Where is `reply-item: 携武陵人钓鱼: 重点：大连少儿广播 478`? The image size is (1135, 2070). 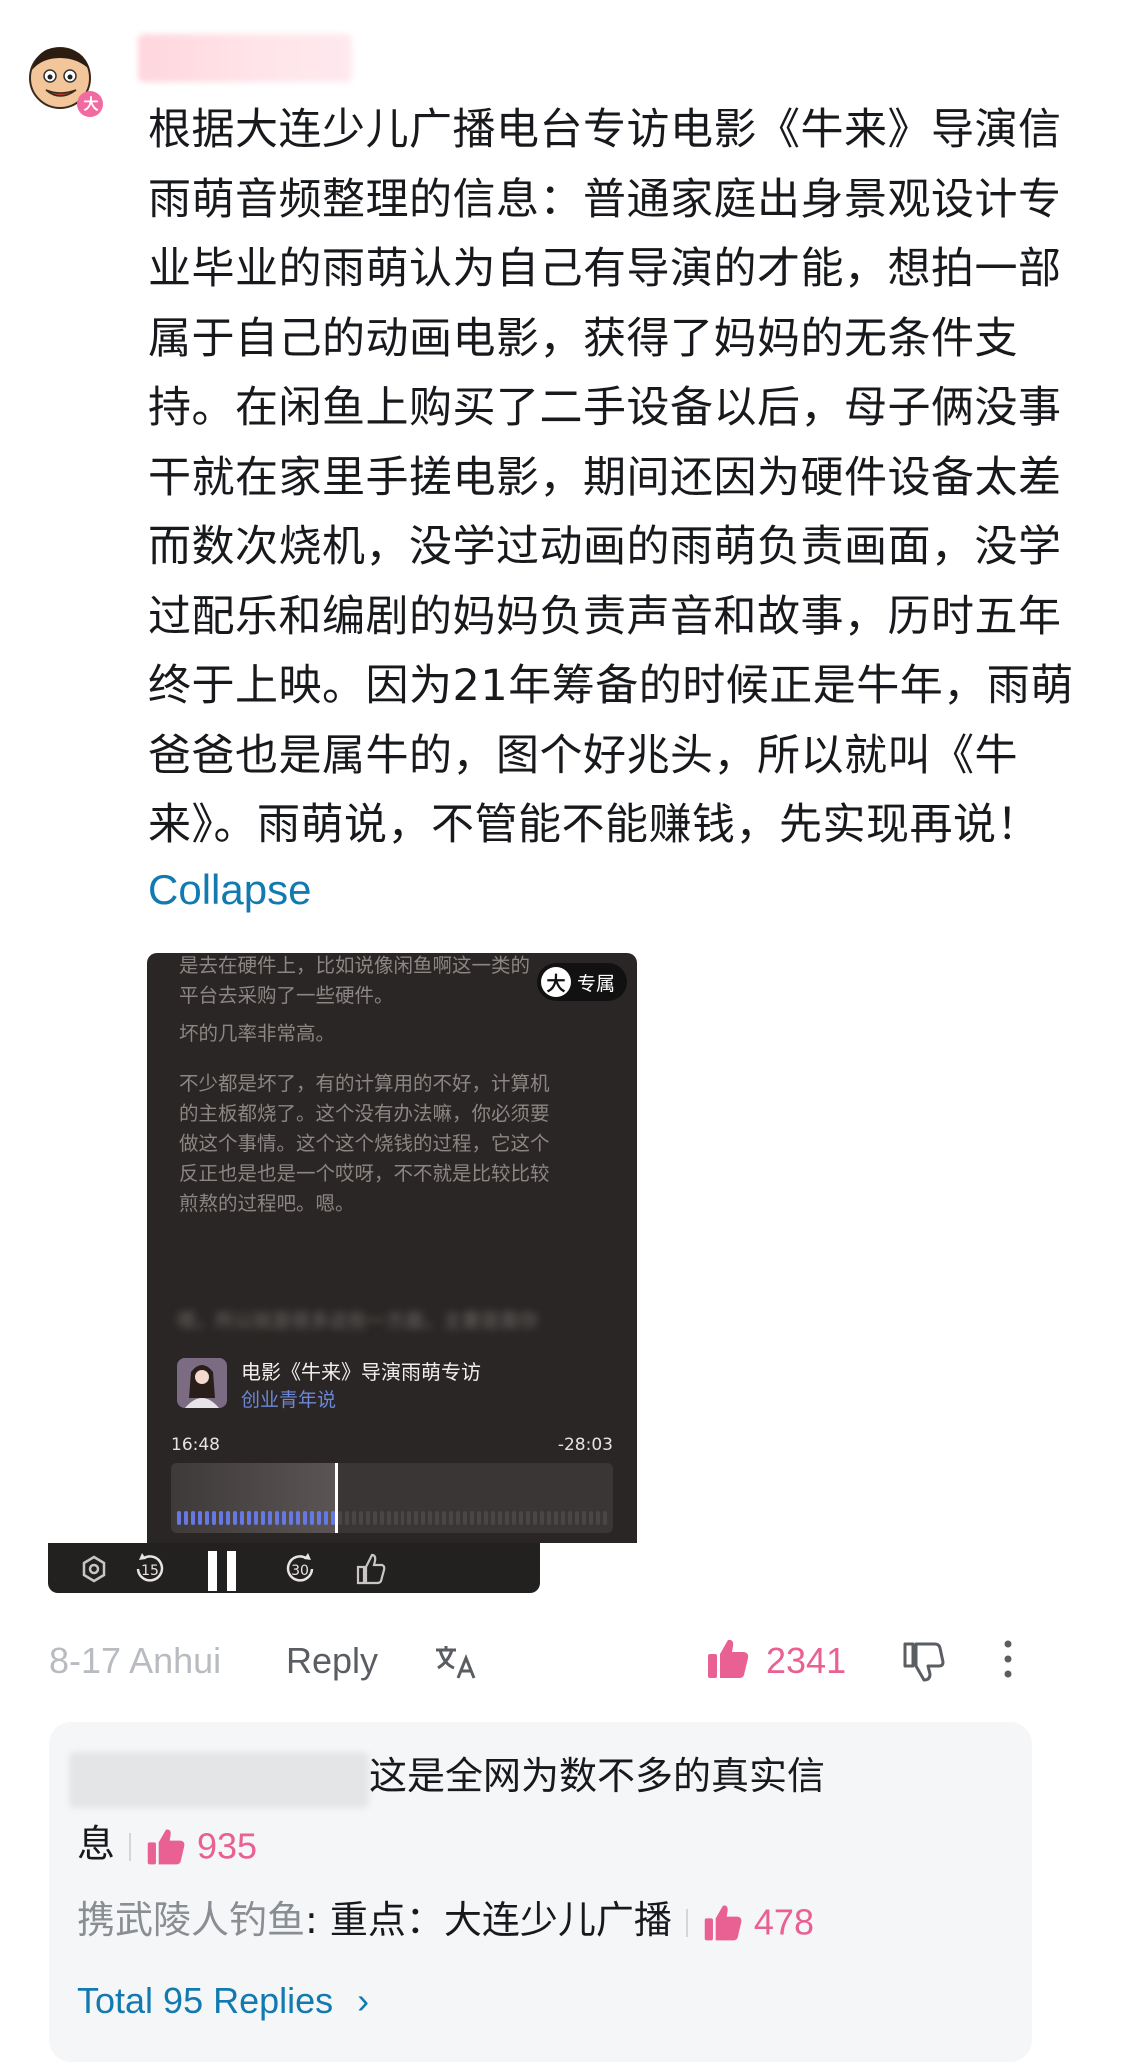
reply-item: 携武陵人钓鱼: 重点：大连少儿广播 478 is located at coordinates (445, 1921).